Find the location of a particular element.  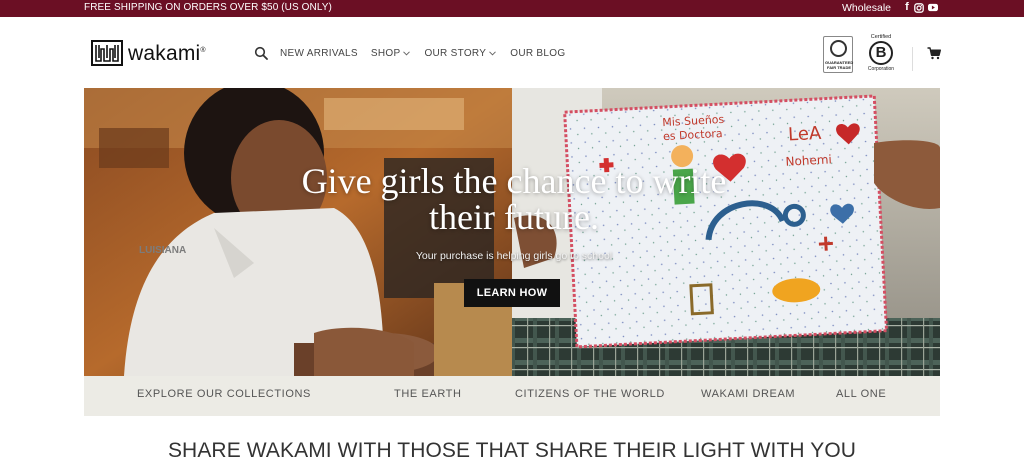

logo-wordmark: wakami® is located at coordinates (167, 52).